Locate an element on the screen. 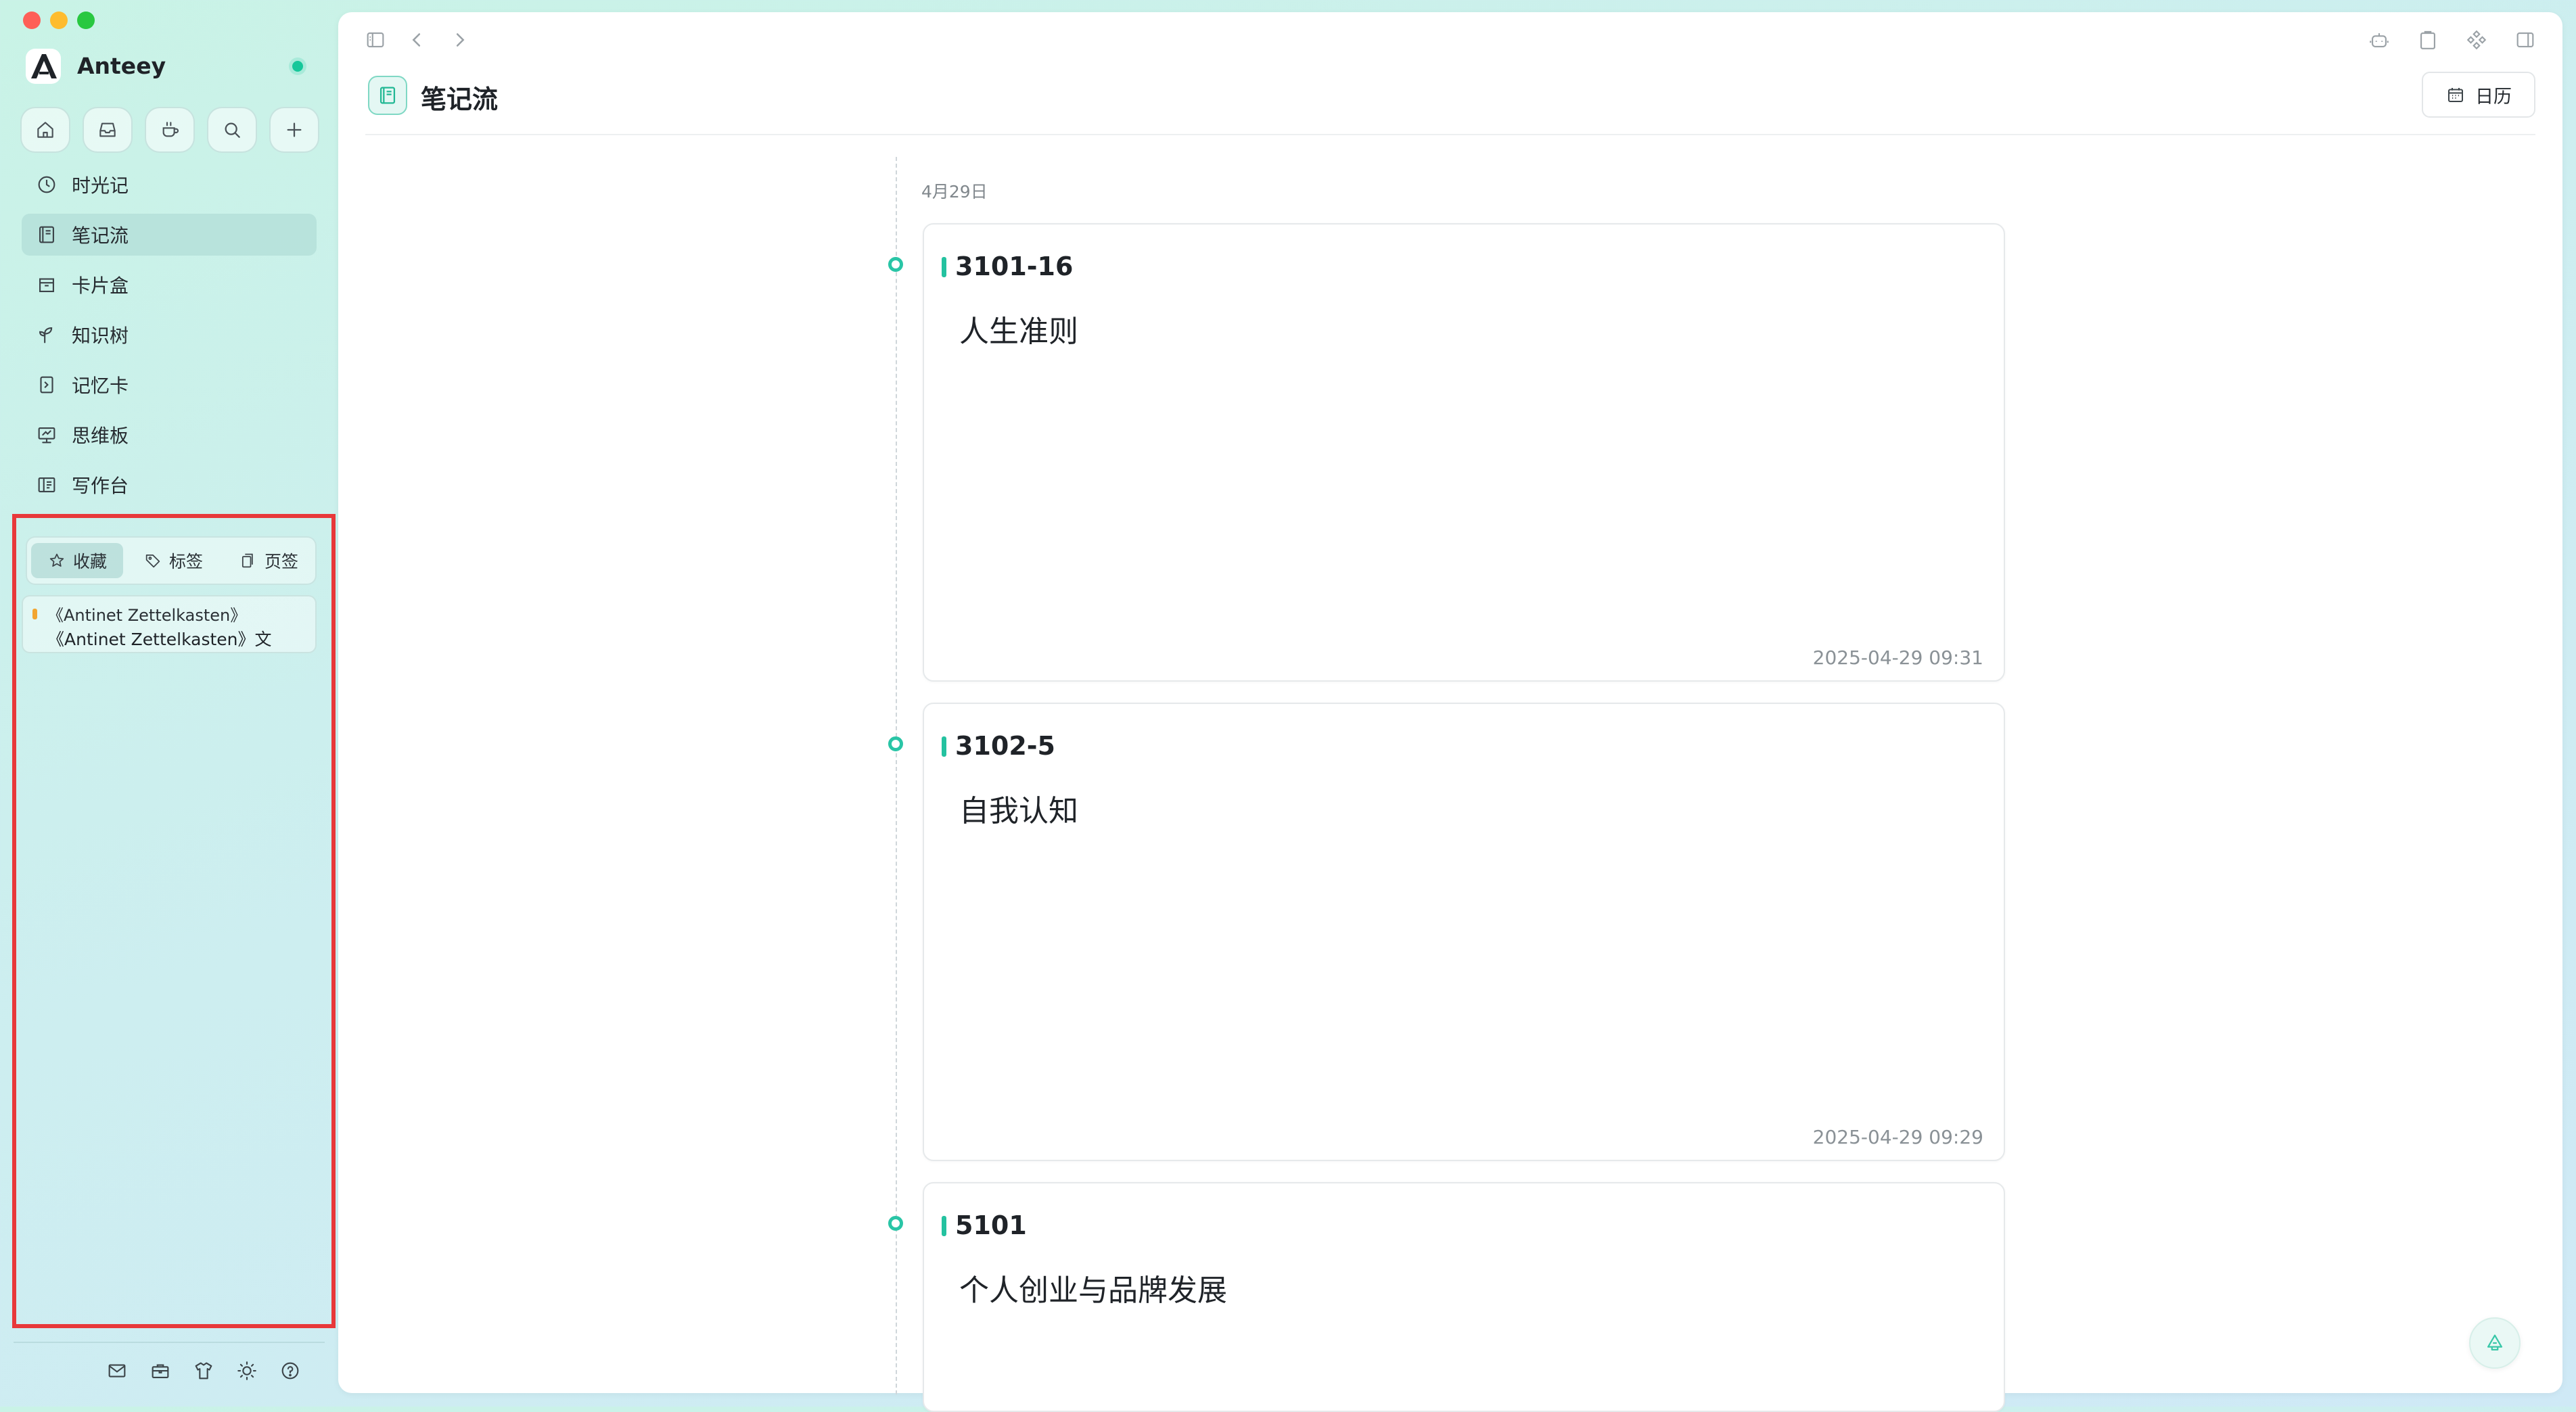 This screenshot has width=2576, height=1412. home-icon is located at coordinates (45, 130).